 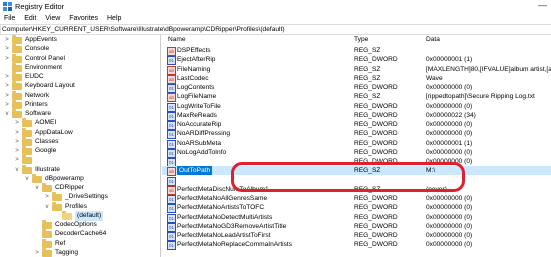 What do you see at coordinates (224, 235) in the screenshot?
I see `value-name: PerfectMetaNoLeadArtistToFirst` at bounding box center [224, 235].